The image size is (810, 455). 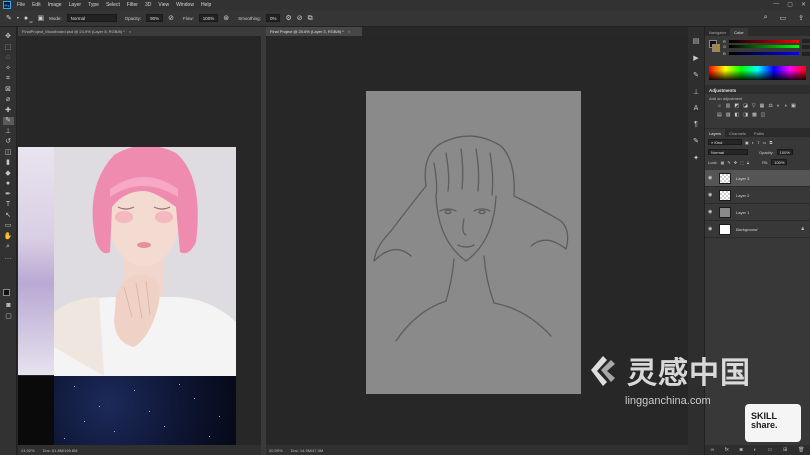 What do you see at coordinates (8, 205) in the screenshot?
I see `type-tool-icon: T` at bounding box center [8, 205].